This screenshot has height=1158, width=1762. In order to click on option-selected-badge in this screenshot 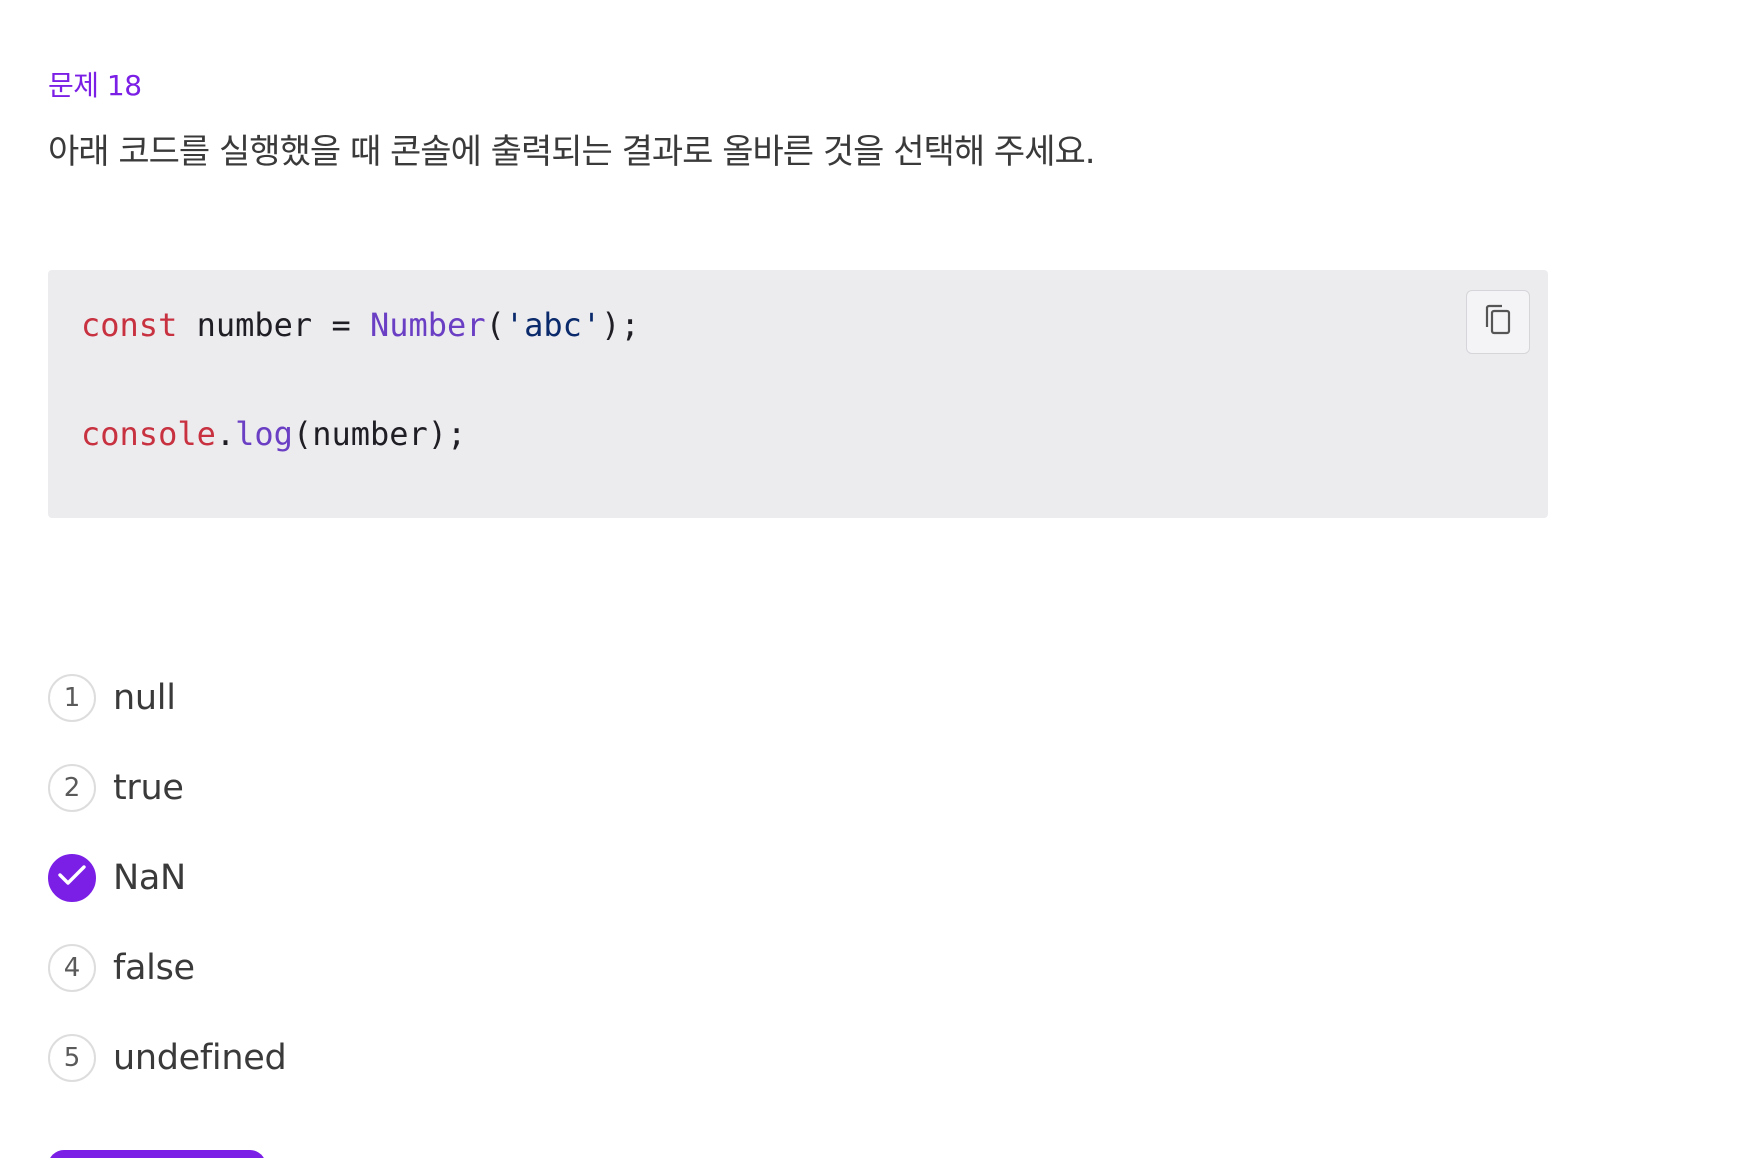, I will do `click(72, 878)`.